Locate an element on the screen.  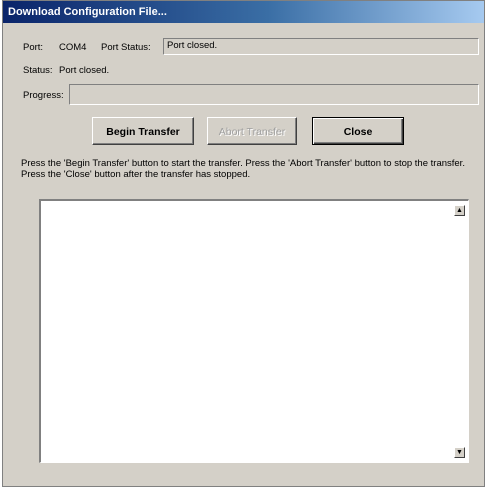
begin-transfer-button: Begin Transfer is located at coordinates (143, 131).